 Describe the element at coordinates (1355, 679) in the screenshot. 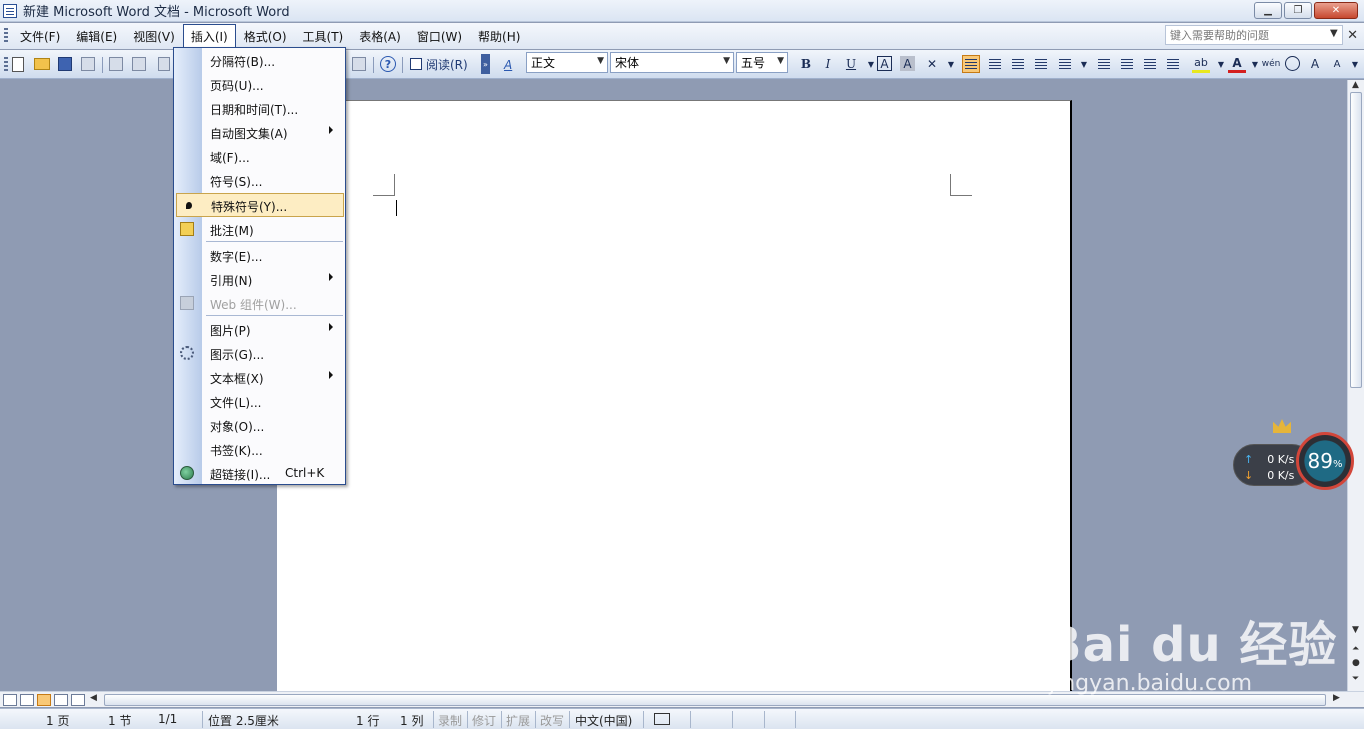

I see `next-page-icon: ⏷` at that location.